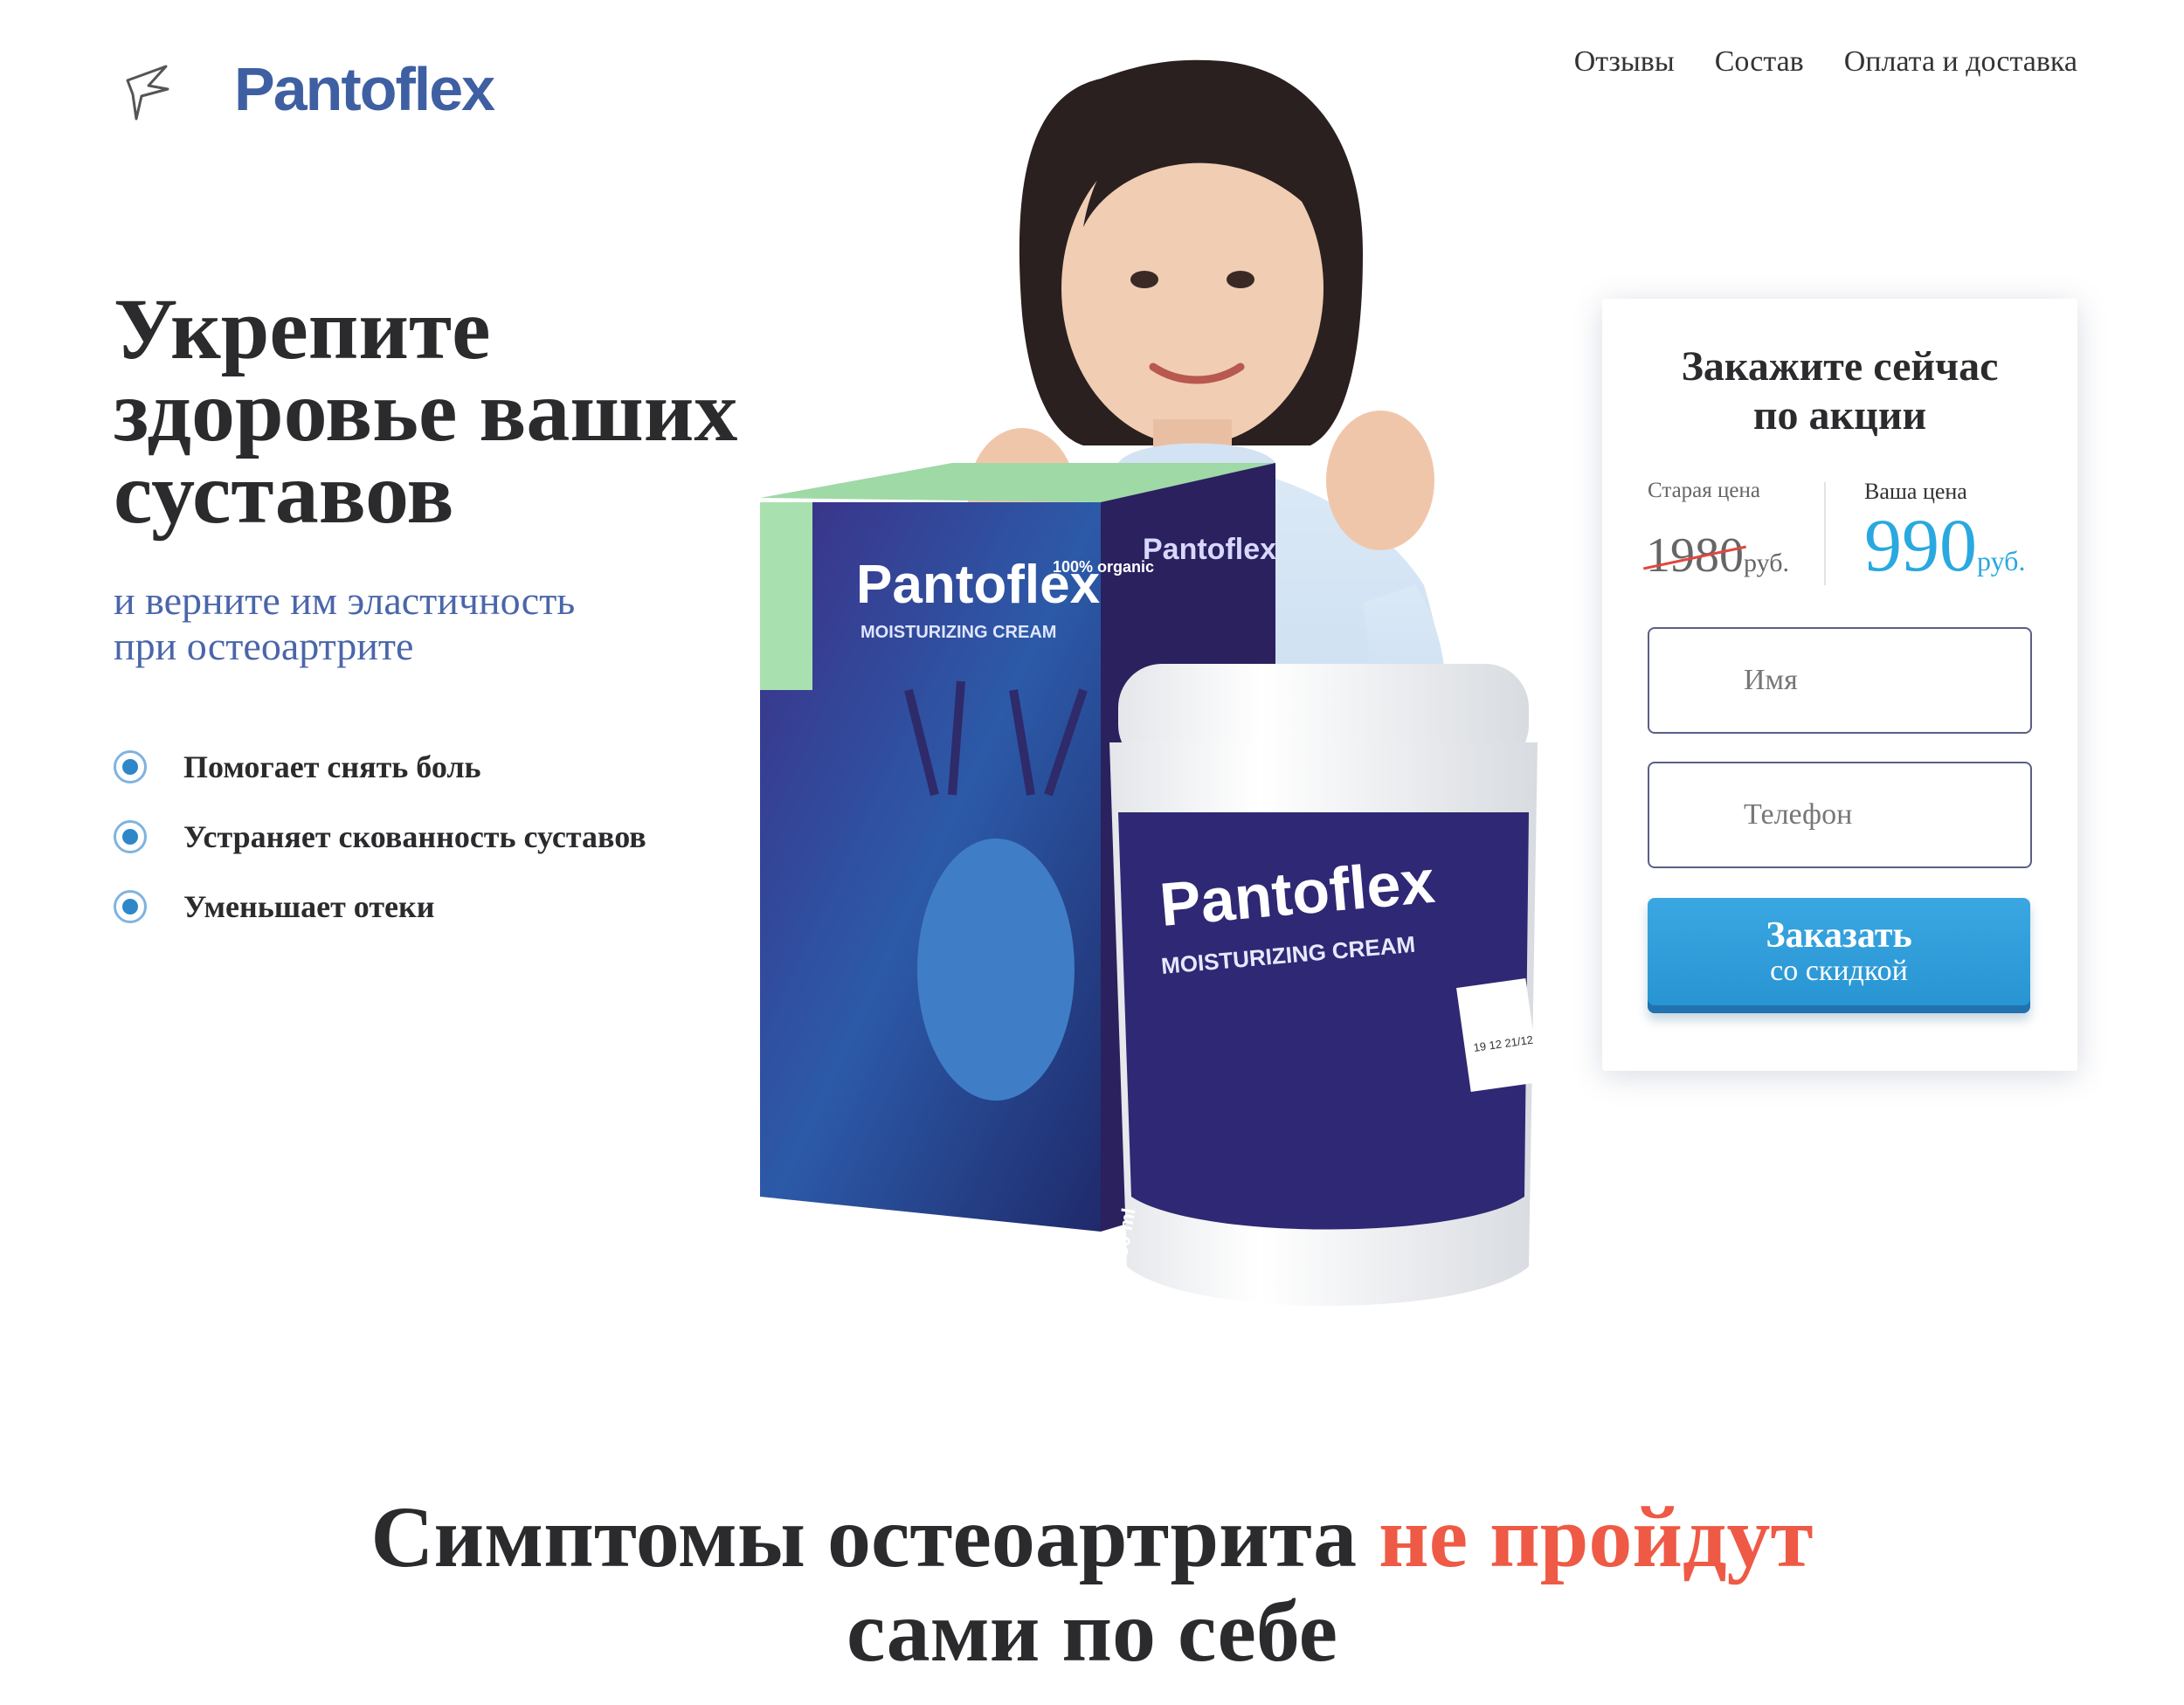  What do you see at coordinates (264, 646) in the screenshot?
I see `hero-subtitle-line: при остеоартрите` at bounding box center [264, 646].